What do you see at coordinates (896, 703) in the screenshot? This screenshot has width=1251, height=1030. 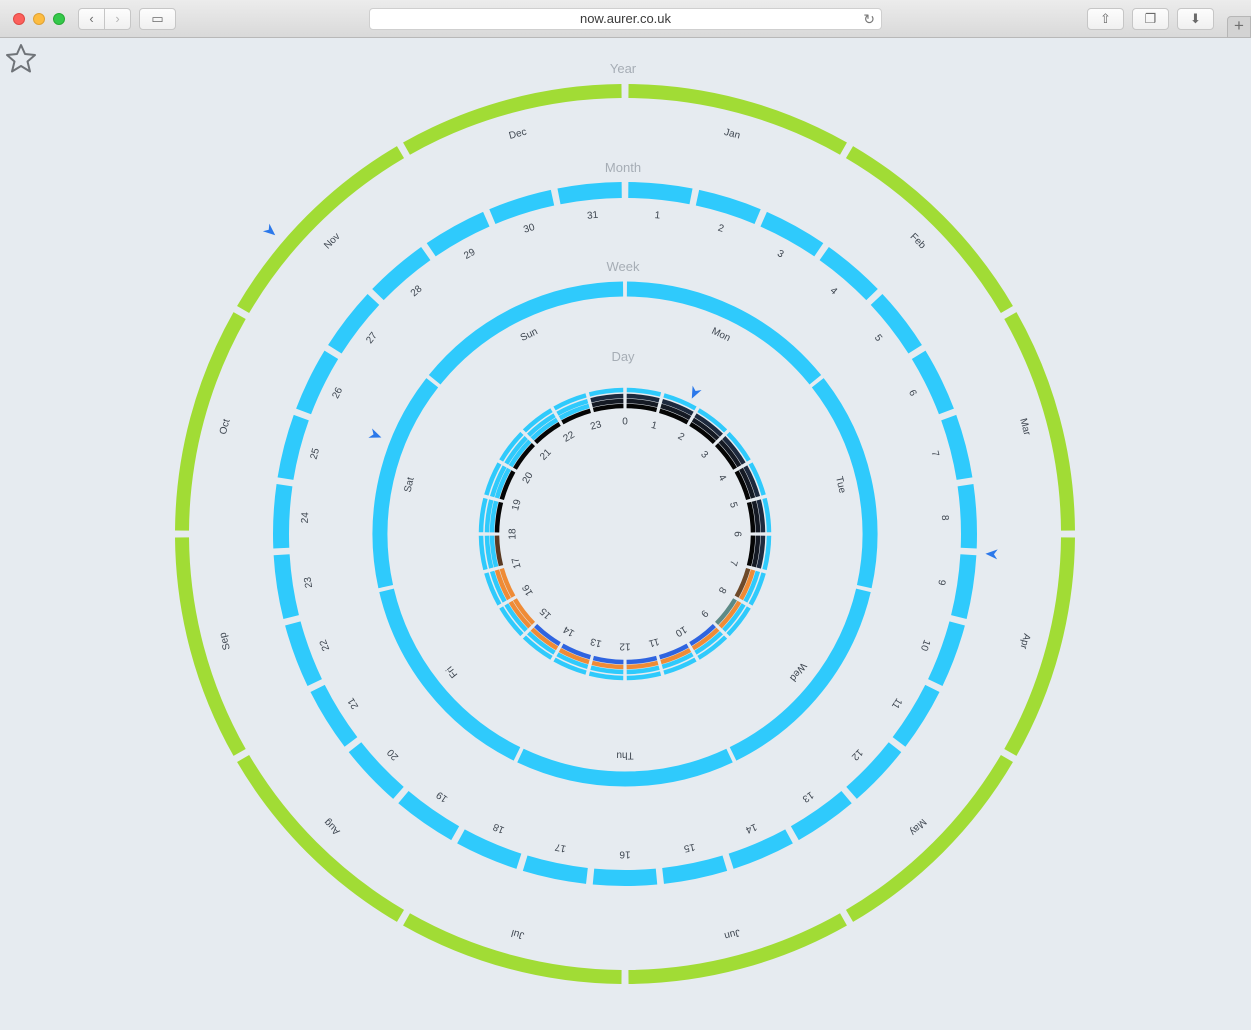 I see `month-label: 11` at bounding box center [896, 703].